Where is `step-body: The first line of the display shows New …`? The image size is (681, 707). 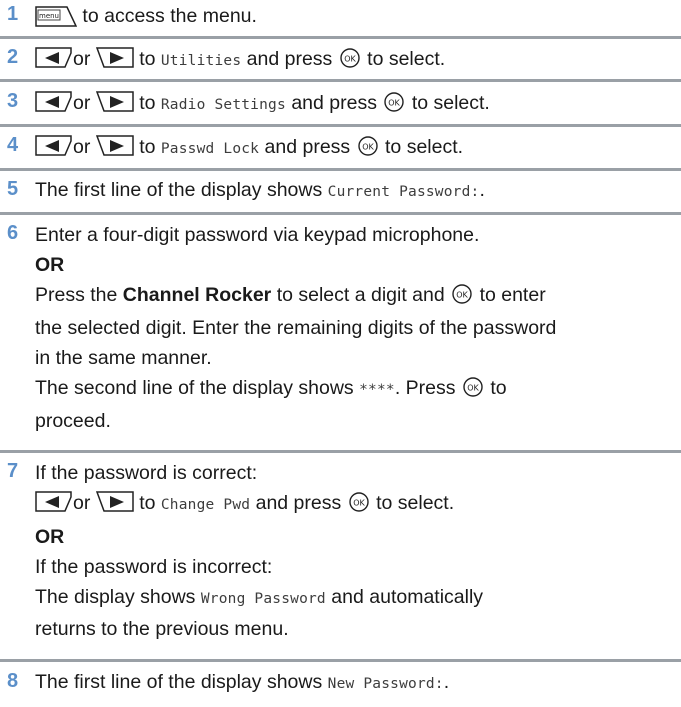 step-body: The first line of the display shows New … is located at coordinates (242, 682).